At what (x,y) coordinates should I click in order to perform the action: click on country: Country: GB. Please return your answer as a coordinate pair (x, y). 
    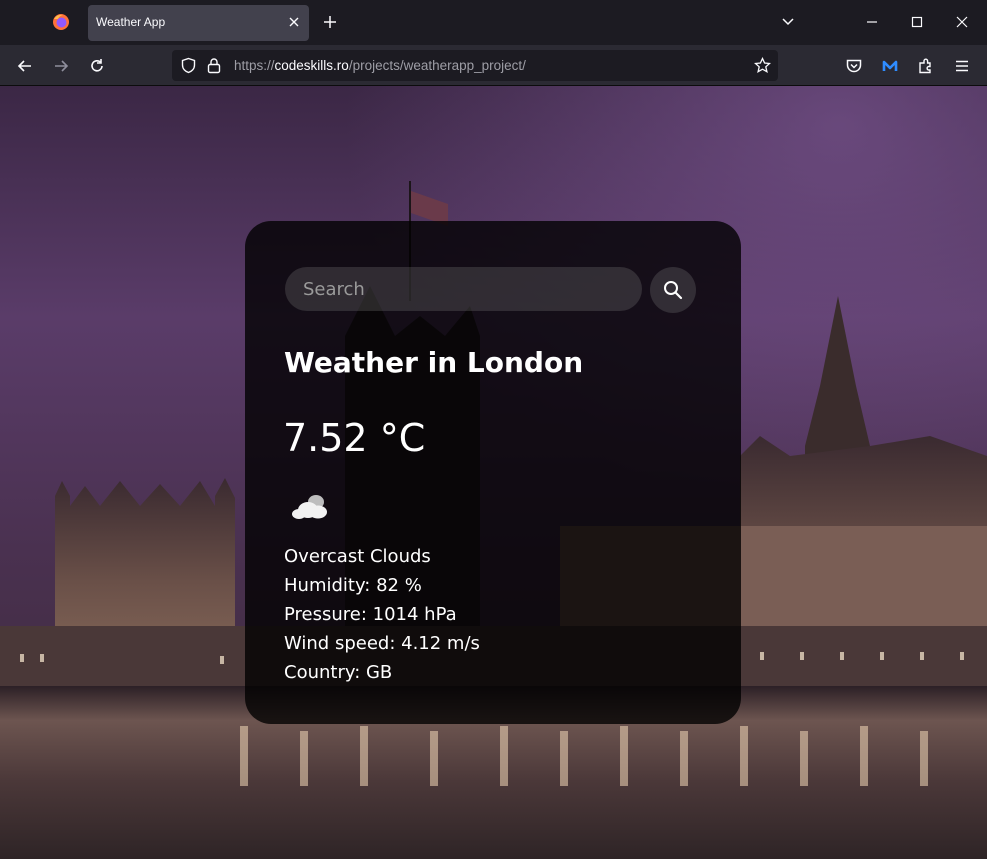
    Looking at the image, I should click on (338, 672).